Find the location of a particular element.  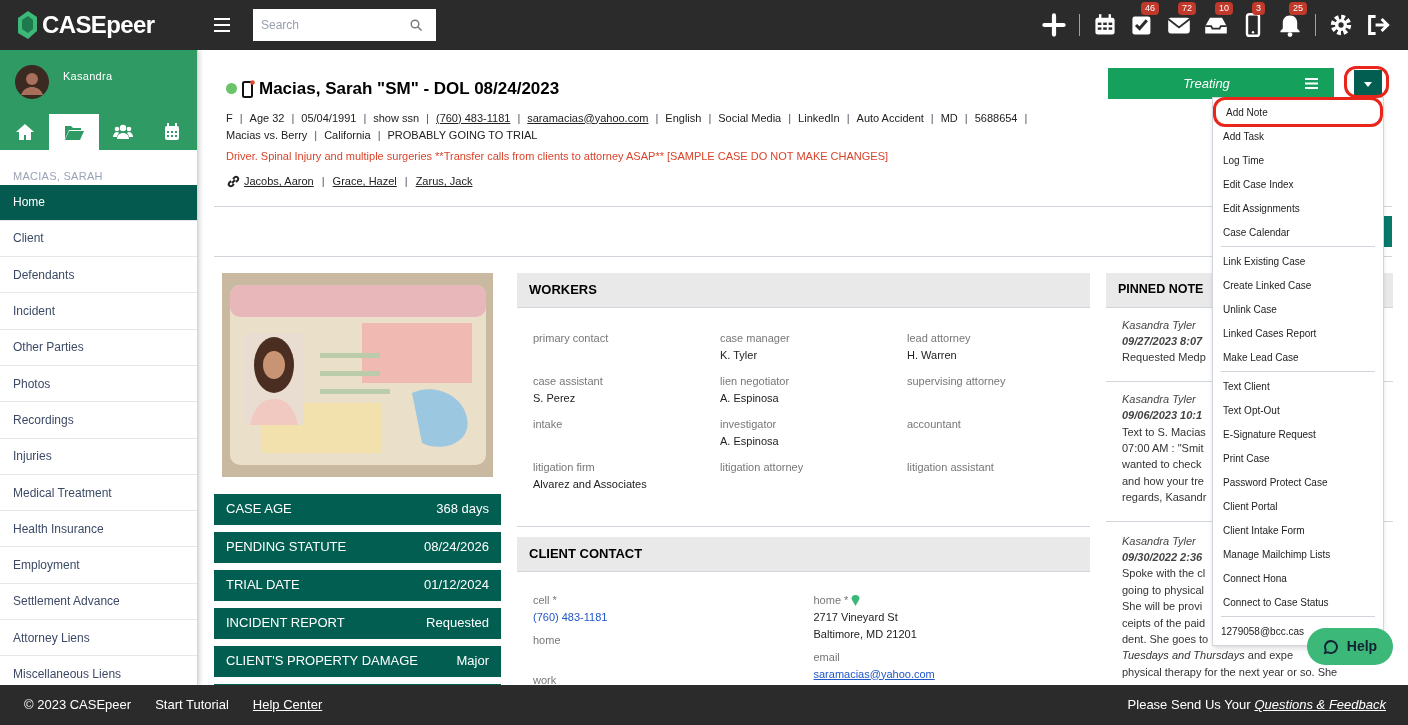

footer-link: Help Center is located at coordinates (287, 705).